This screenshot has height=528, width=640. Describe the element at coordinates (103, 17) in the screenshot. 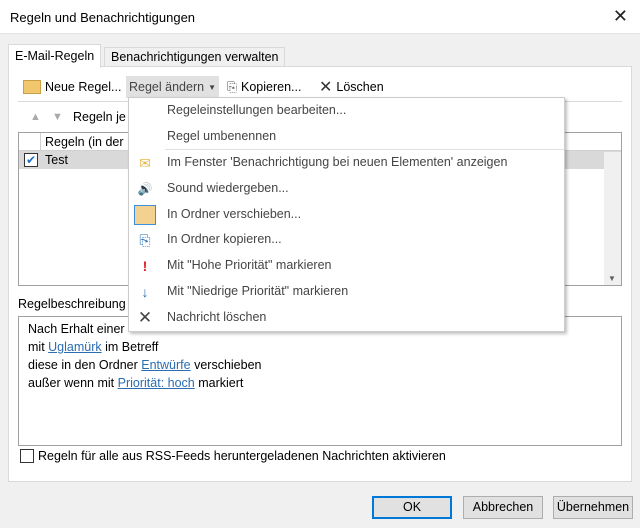

I see `window-title: Regeln und Benachrichtigungen` at that location.